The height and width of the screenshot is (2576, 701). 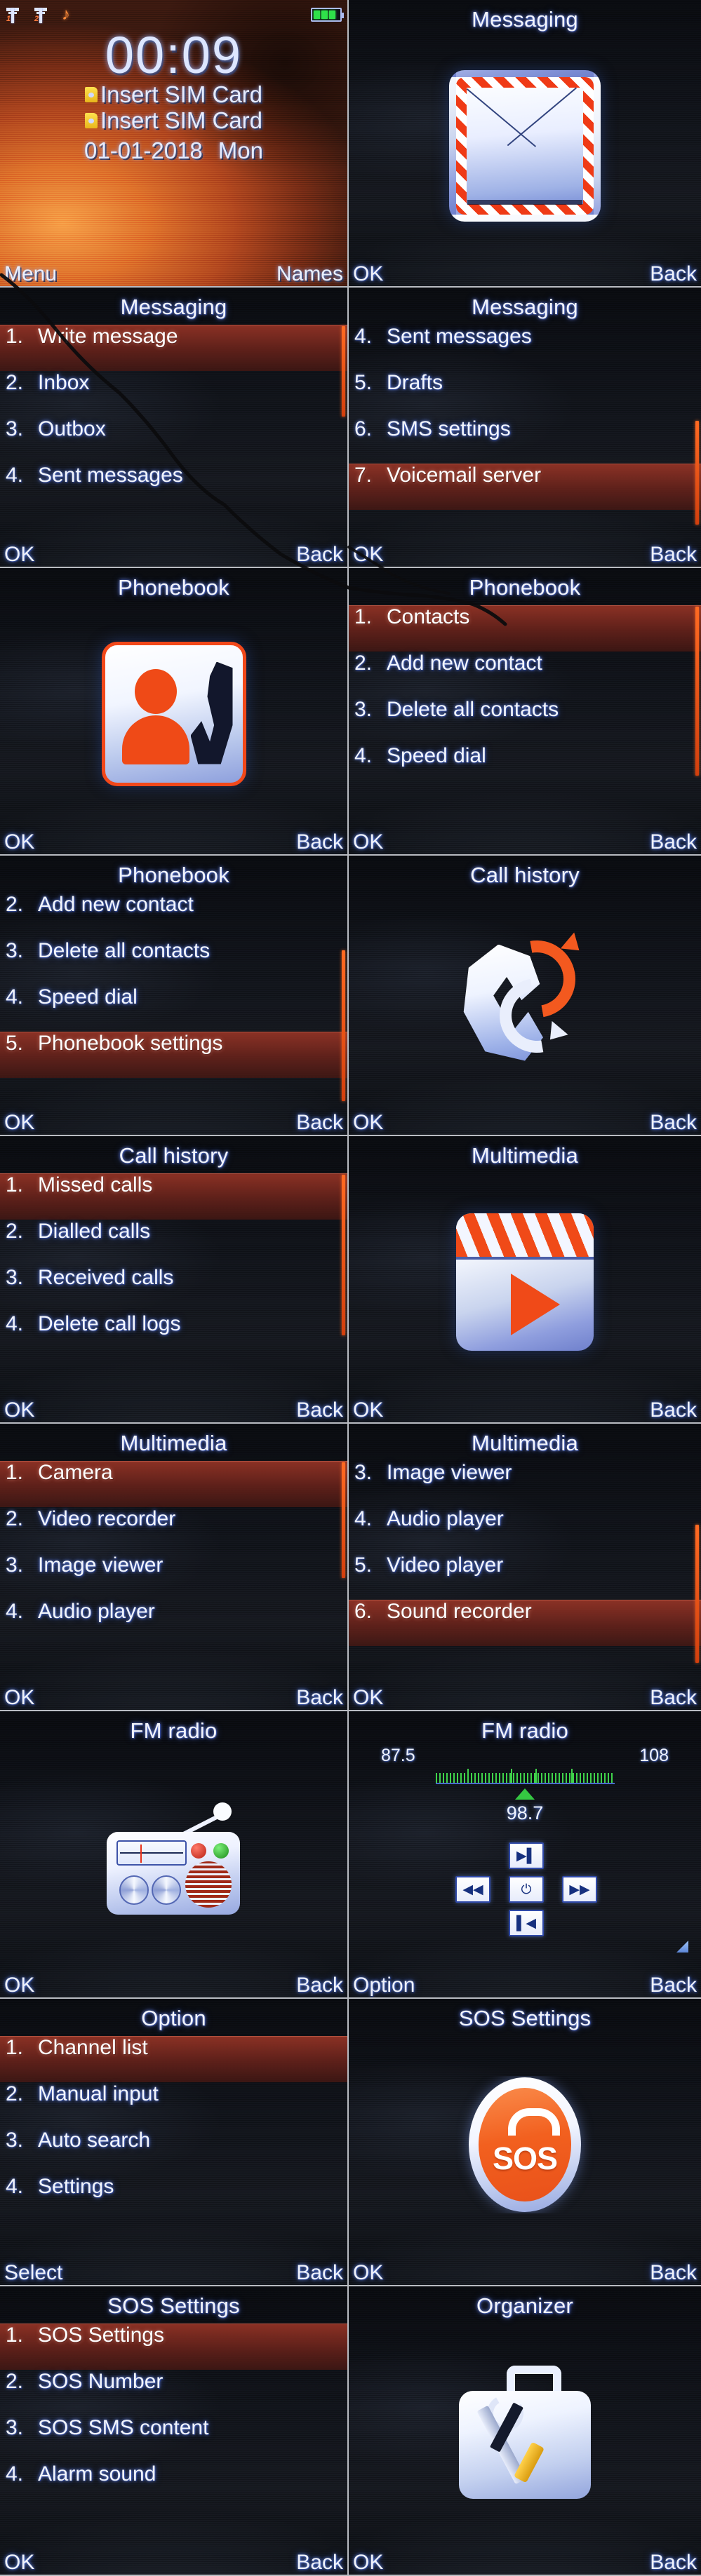 What do you see at coordinates (173, 394) in the screenshot?
I see `menu-item: 2. Inbox` at bounding box center [173, 394].